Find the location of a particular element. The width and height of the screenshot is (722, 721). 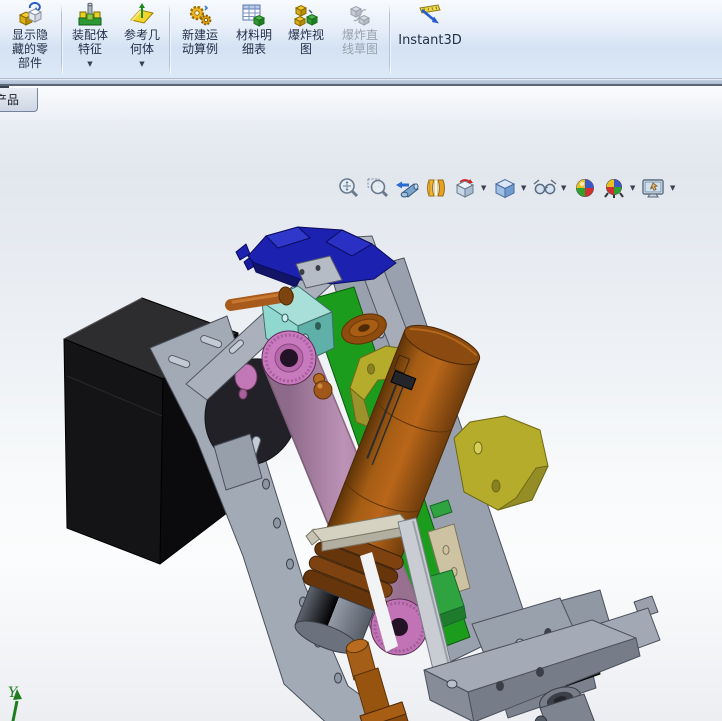

button-label-line: 新建运 is located at coordinates (199, 35).